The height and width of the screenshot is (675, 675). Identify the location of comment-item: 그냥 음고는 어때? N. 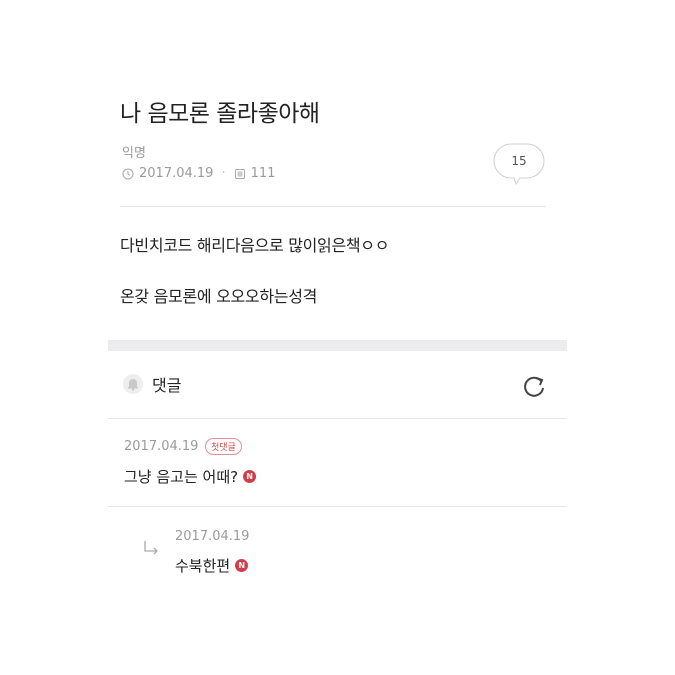
(190, 476).